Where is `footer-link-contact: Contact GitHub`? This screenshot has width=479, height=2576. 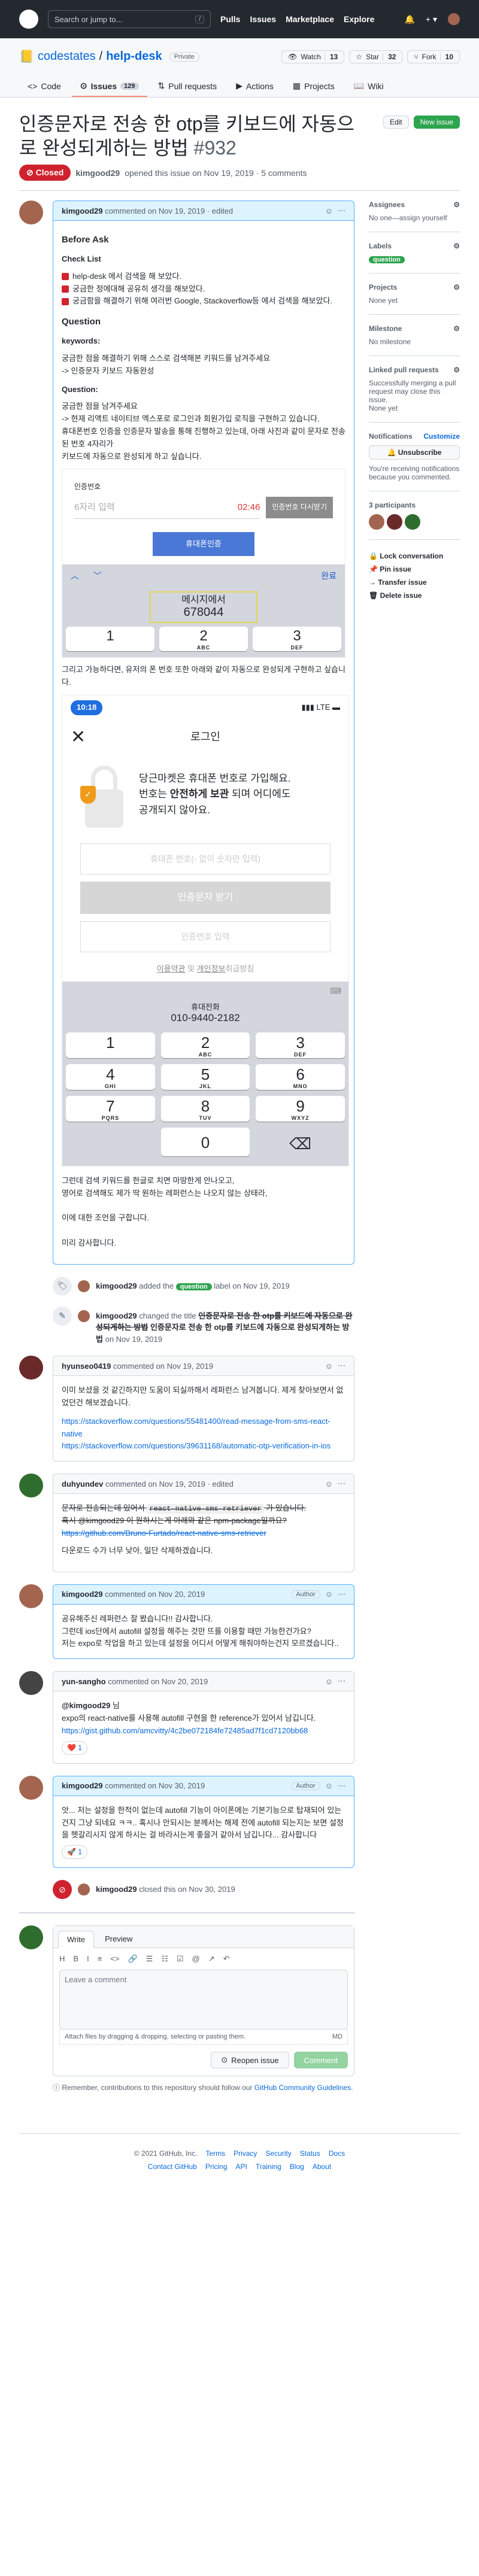 footer-link-contact: Contact GitHub is located at coordinates (172, 2166).